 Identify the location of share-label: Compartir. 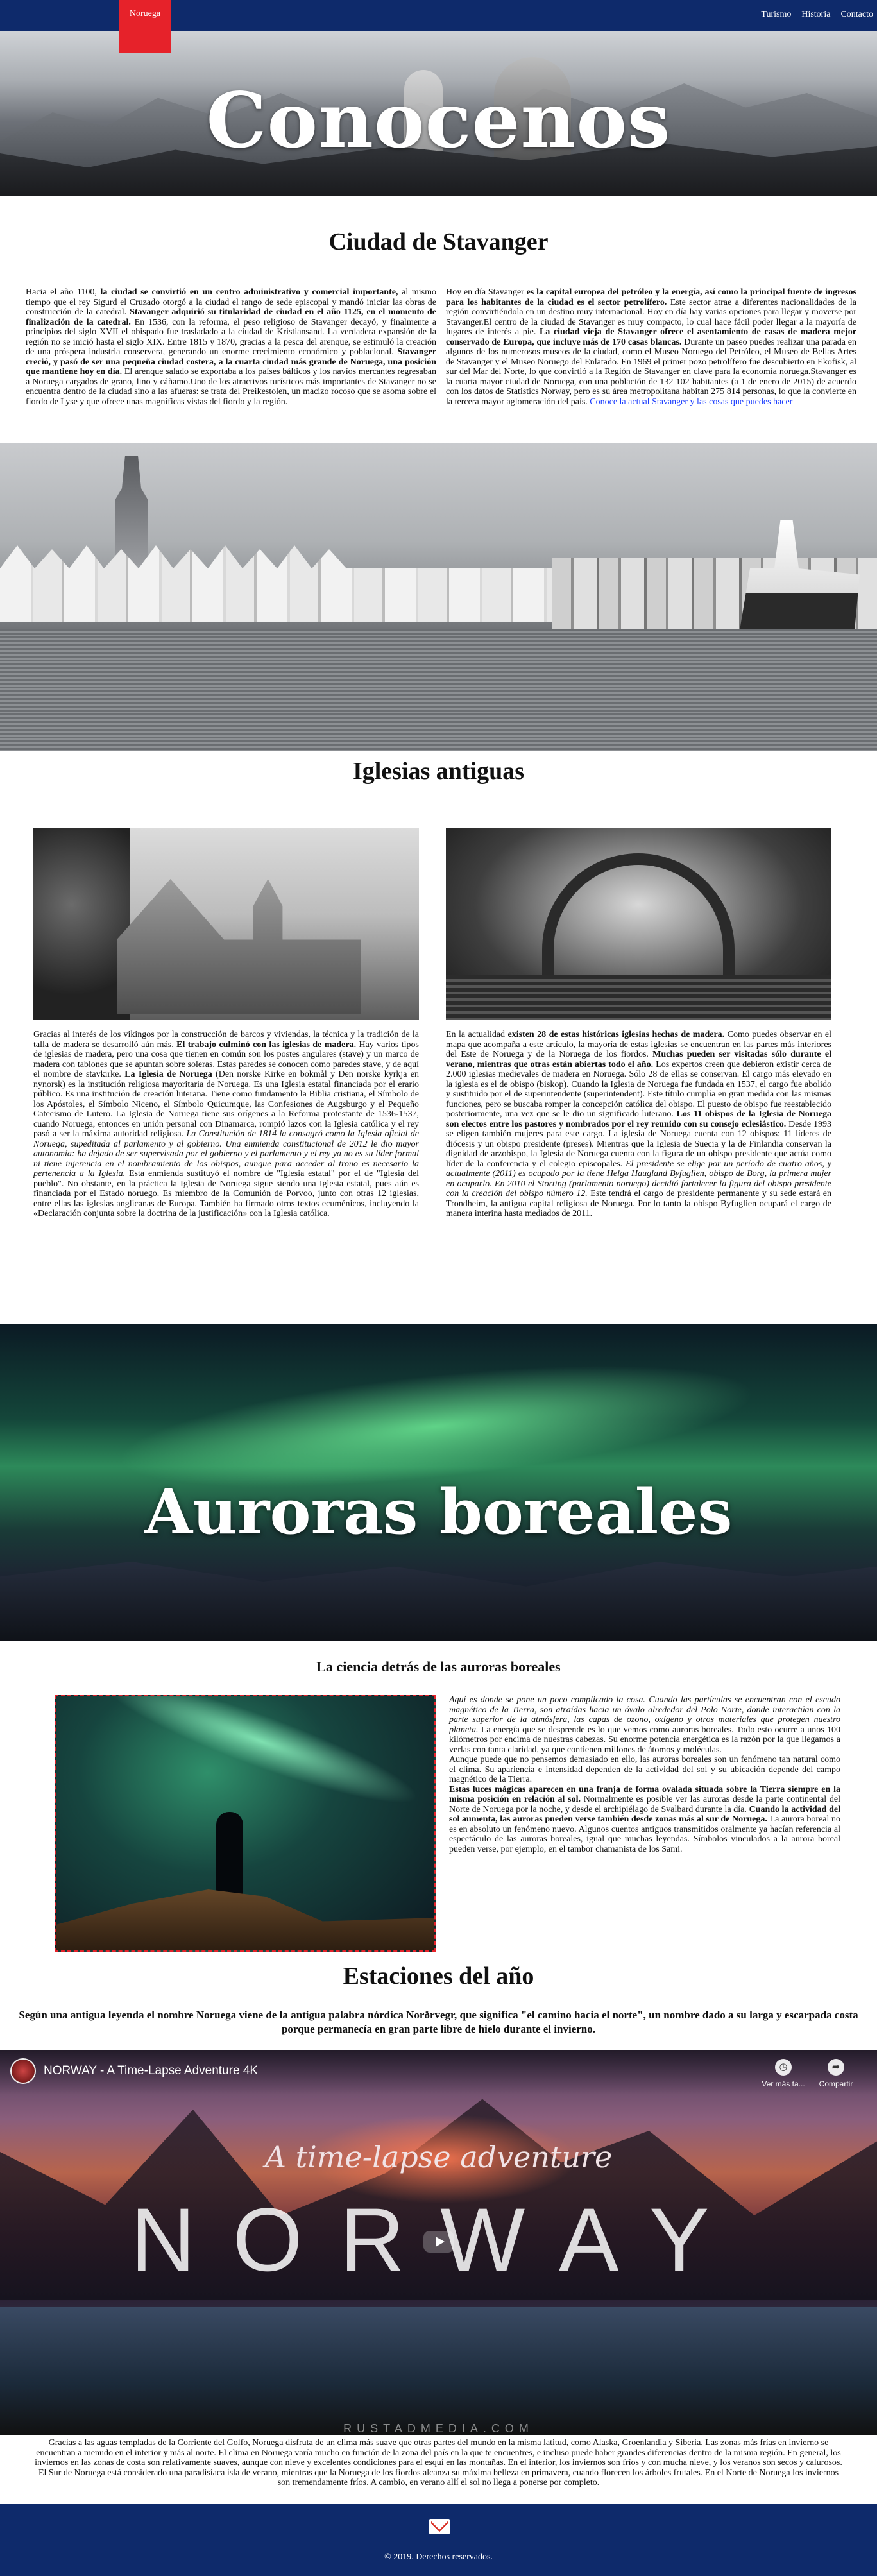
(836, 2083).